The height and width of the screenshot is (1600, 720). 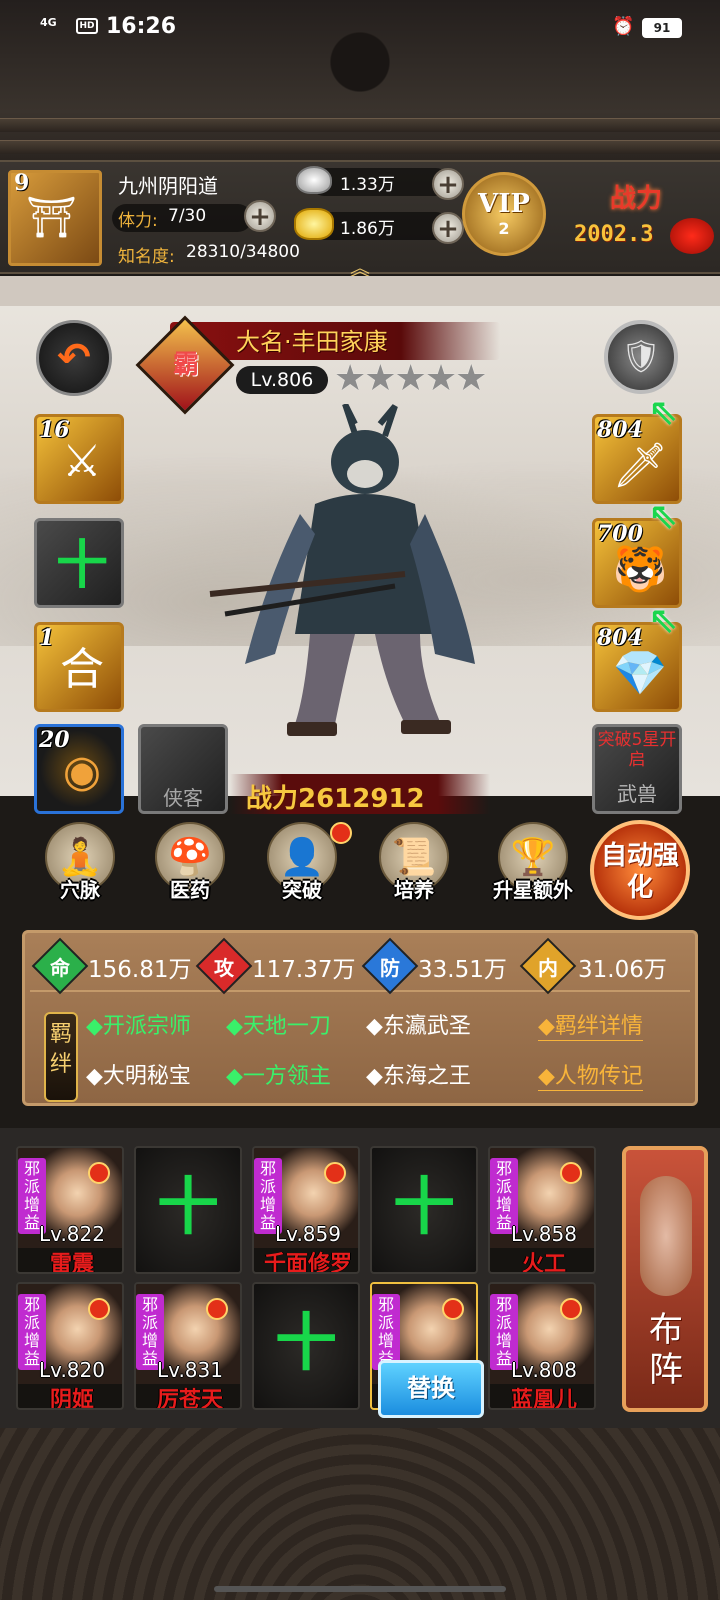 What do you see at coordinates (590, 1024) in the screenshot?
I see `bond-detail-link: ◆羁绊详情` at bounding box center [590, 1024].